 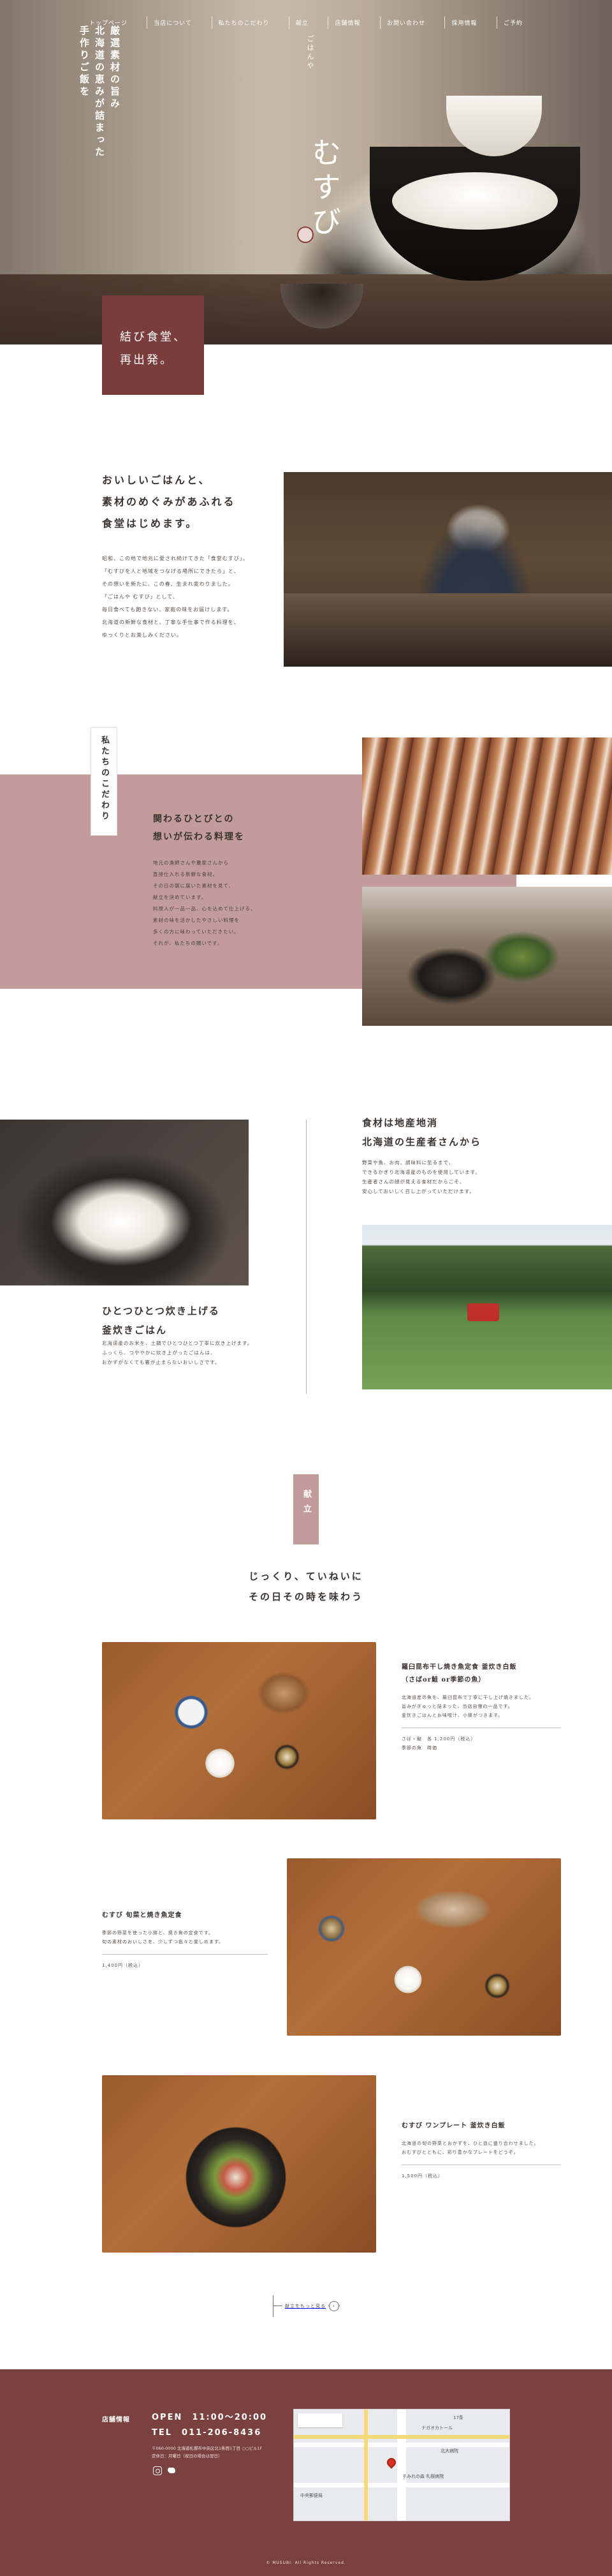 I want to click on footer-tel: TEL 011-206-8436, so click(x=206, y=2431).